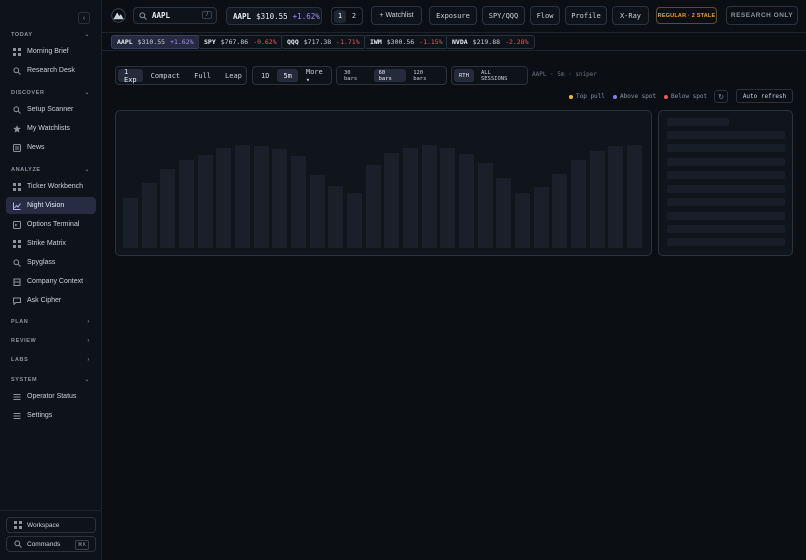  I want to click on sidebar-item-research-desk: Research Desk, so click(51, 70).